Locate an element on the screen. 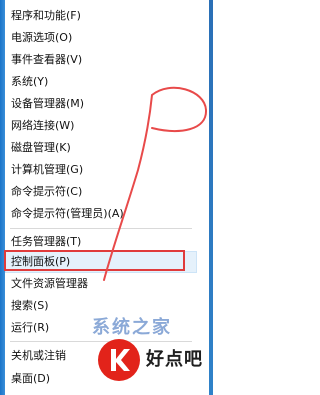  menu-item-power-options: 电源选项(O) is located at coordinates (101, 38).